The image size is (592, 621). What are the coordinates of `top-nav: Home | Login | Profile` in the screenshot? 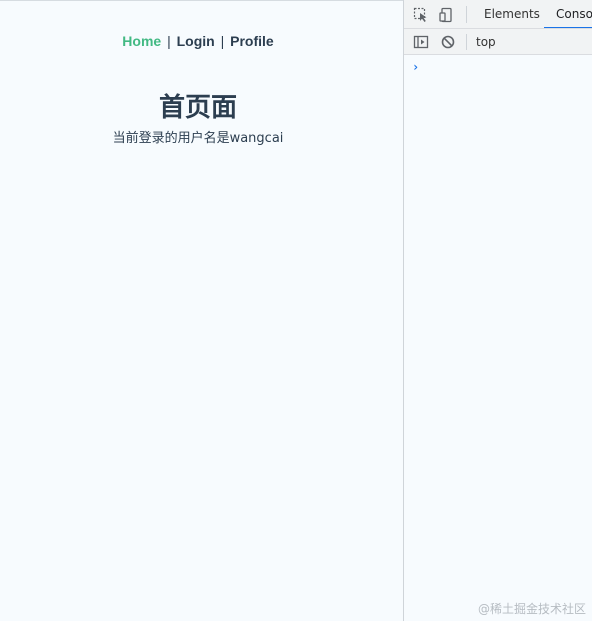 It's located at (198, 41).